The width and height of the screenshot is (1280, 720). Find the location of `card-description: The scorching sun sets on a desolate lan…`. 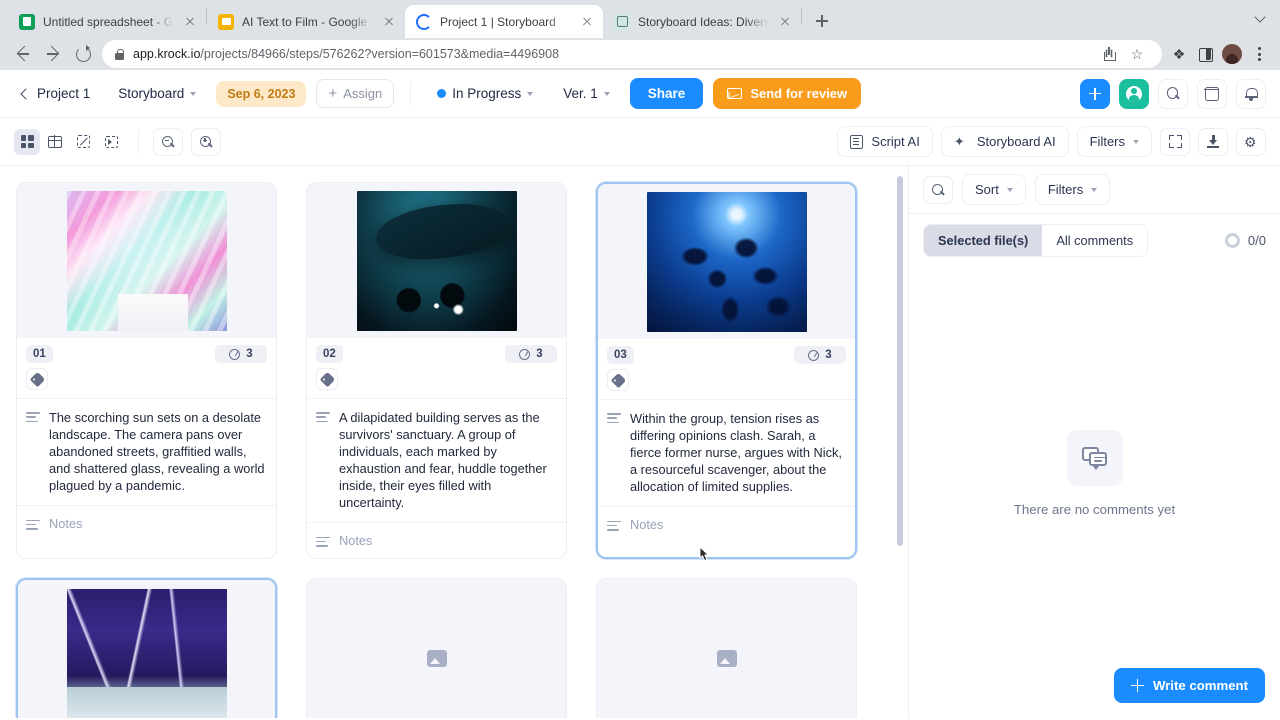

card-description: The scorching sun sets on a desolate lan… is located at coordinates (146, 451).